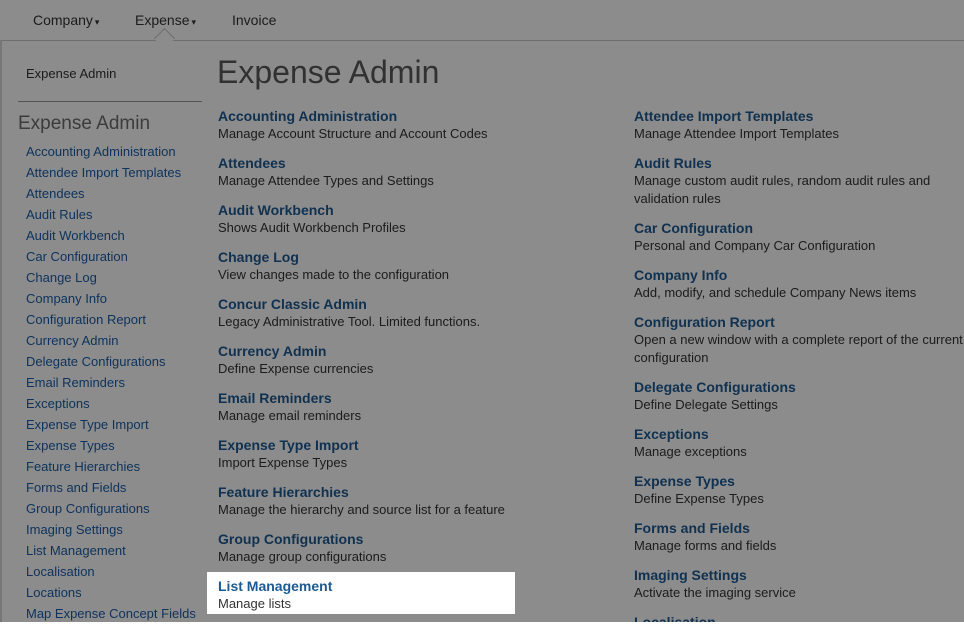  Describe the element at coordinates (418, 116) in the screenshot. I see `admin-entry-link: Accounting Administration` at that location.